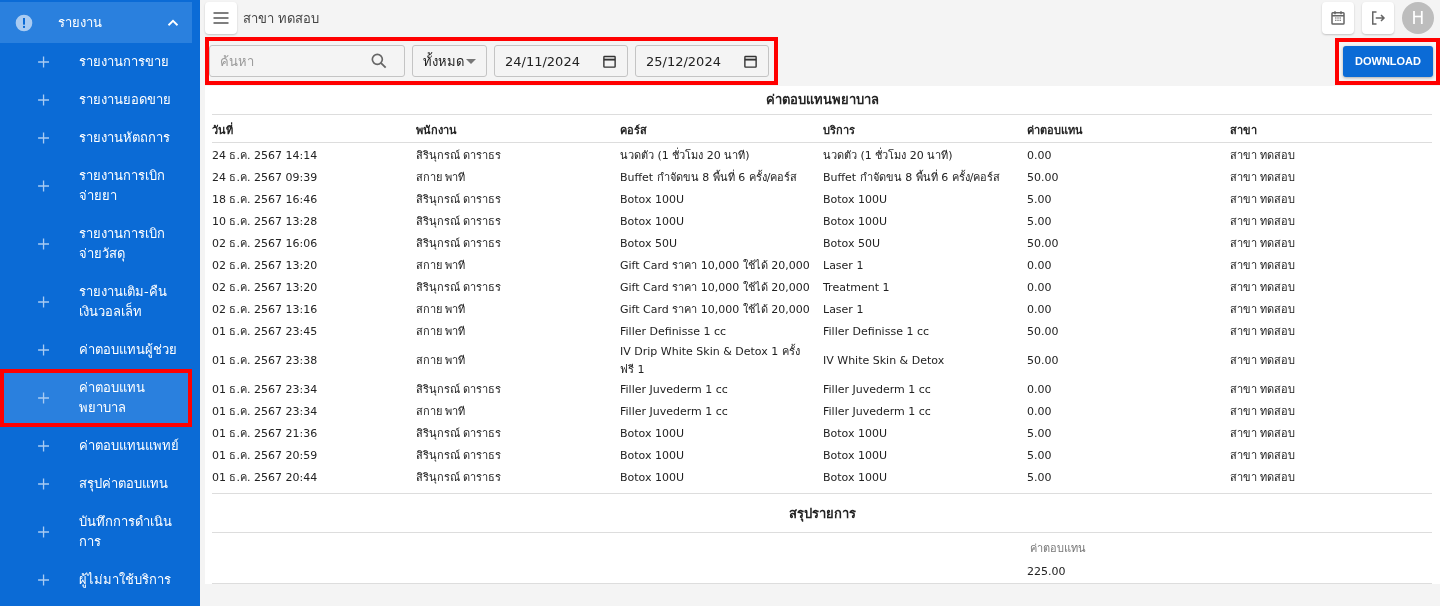 The height and width of the screenshot is (606, 1440). I want to click on search-field: ค้นหา, so click(307, 61).